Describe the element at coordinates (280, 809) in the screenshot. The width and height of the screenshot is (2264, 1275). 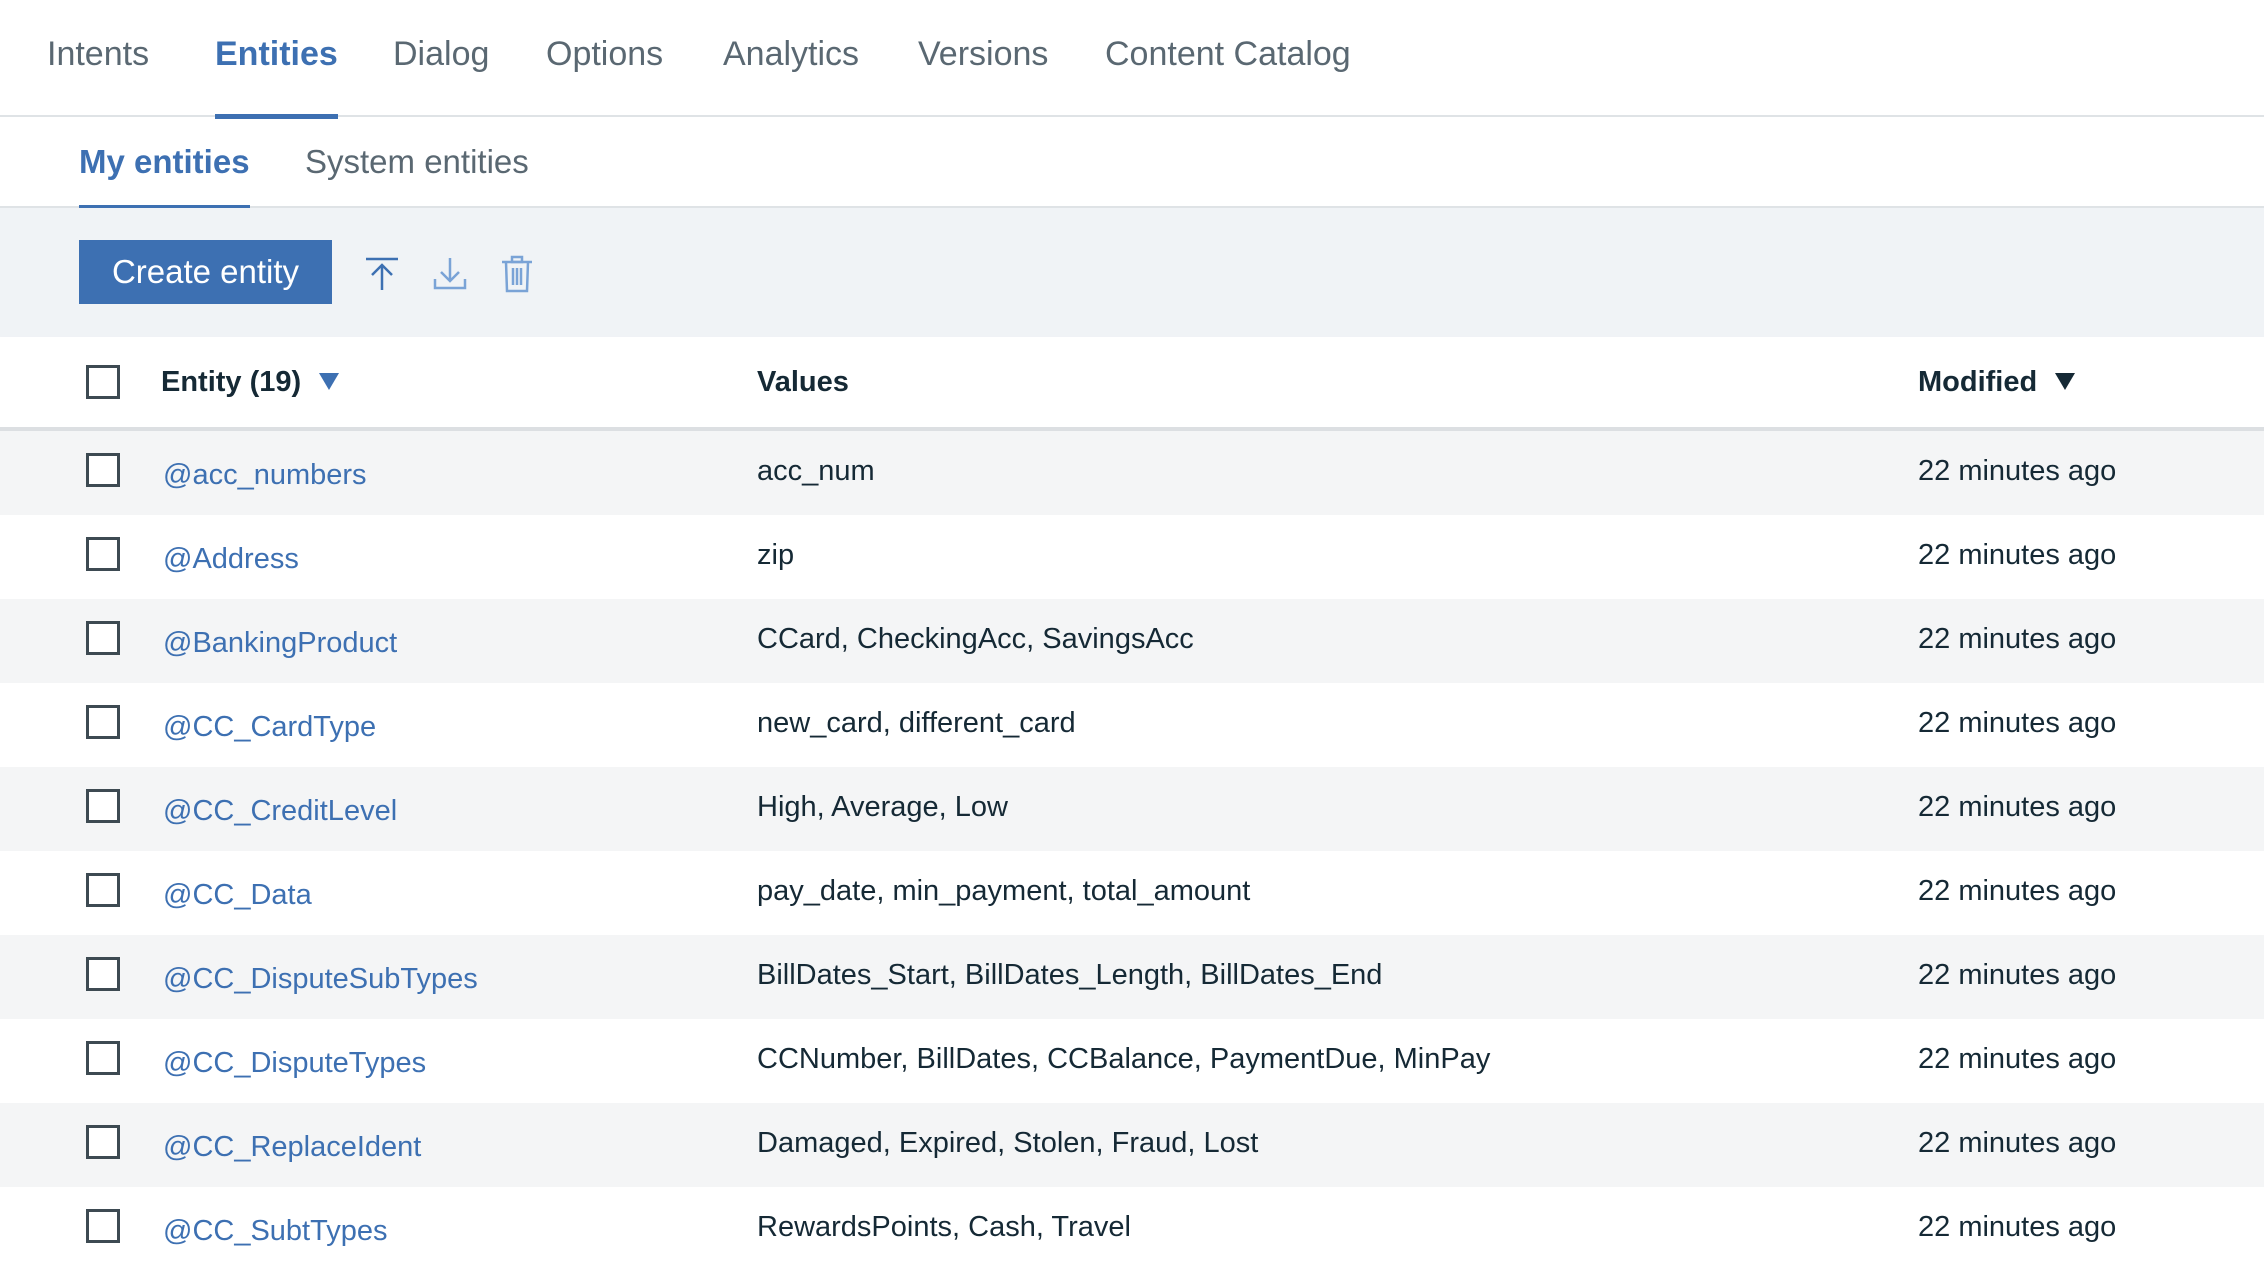
I see `entity-link: @CC_CreditLevel` at that location.